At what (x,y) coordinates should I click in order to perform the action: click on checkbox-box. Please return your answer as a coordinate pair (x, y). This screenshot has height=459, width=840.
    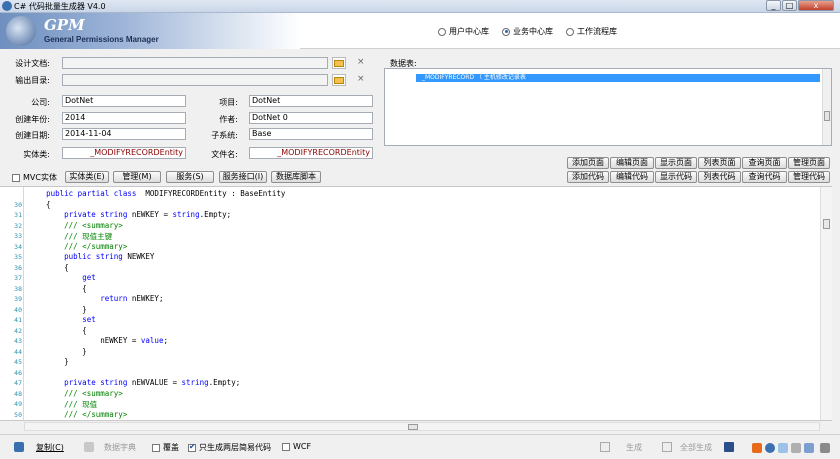
    Looking at the image, I should click on (286, 446).